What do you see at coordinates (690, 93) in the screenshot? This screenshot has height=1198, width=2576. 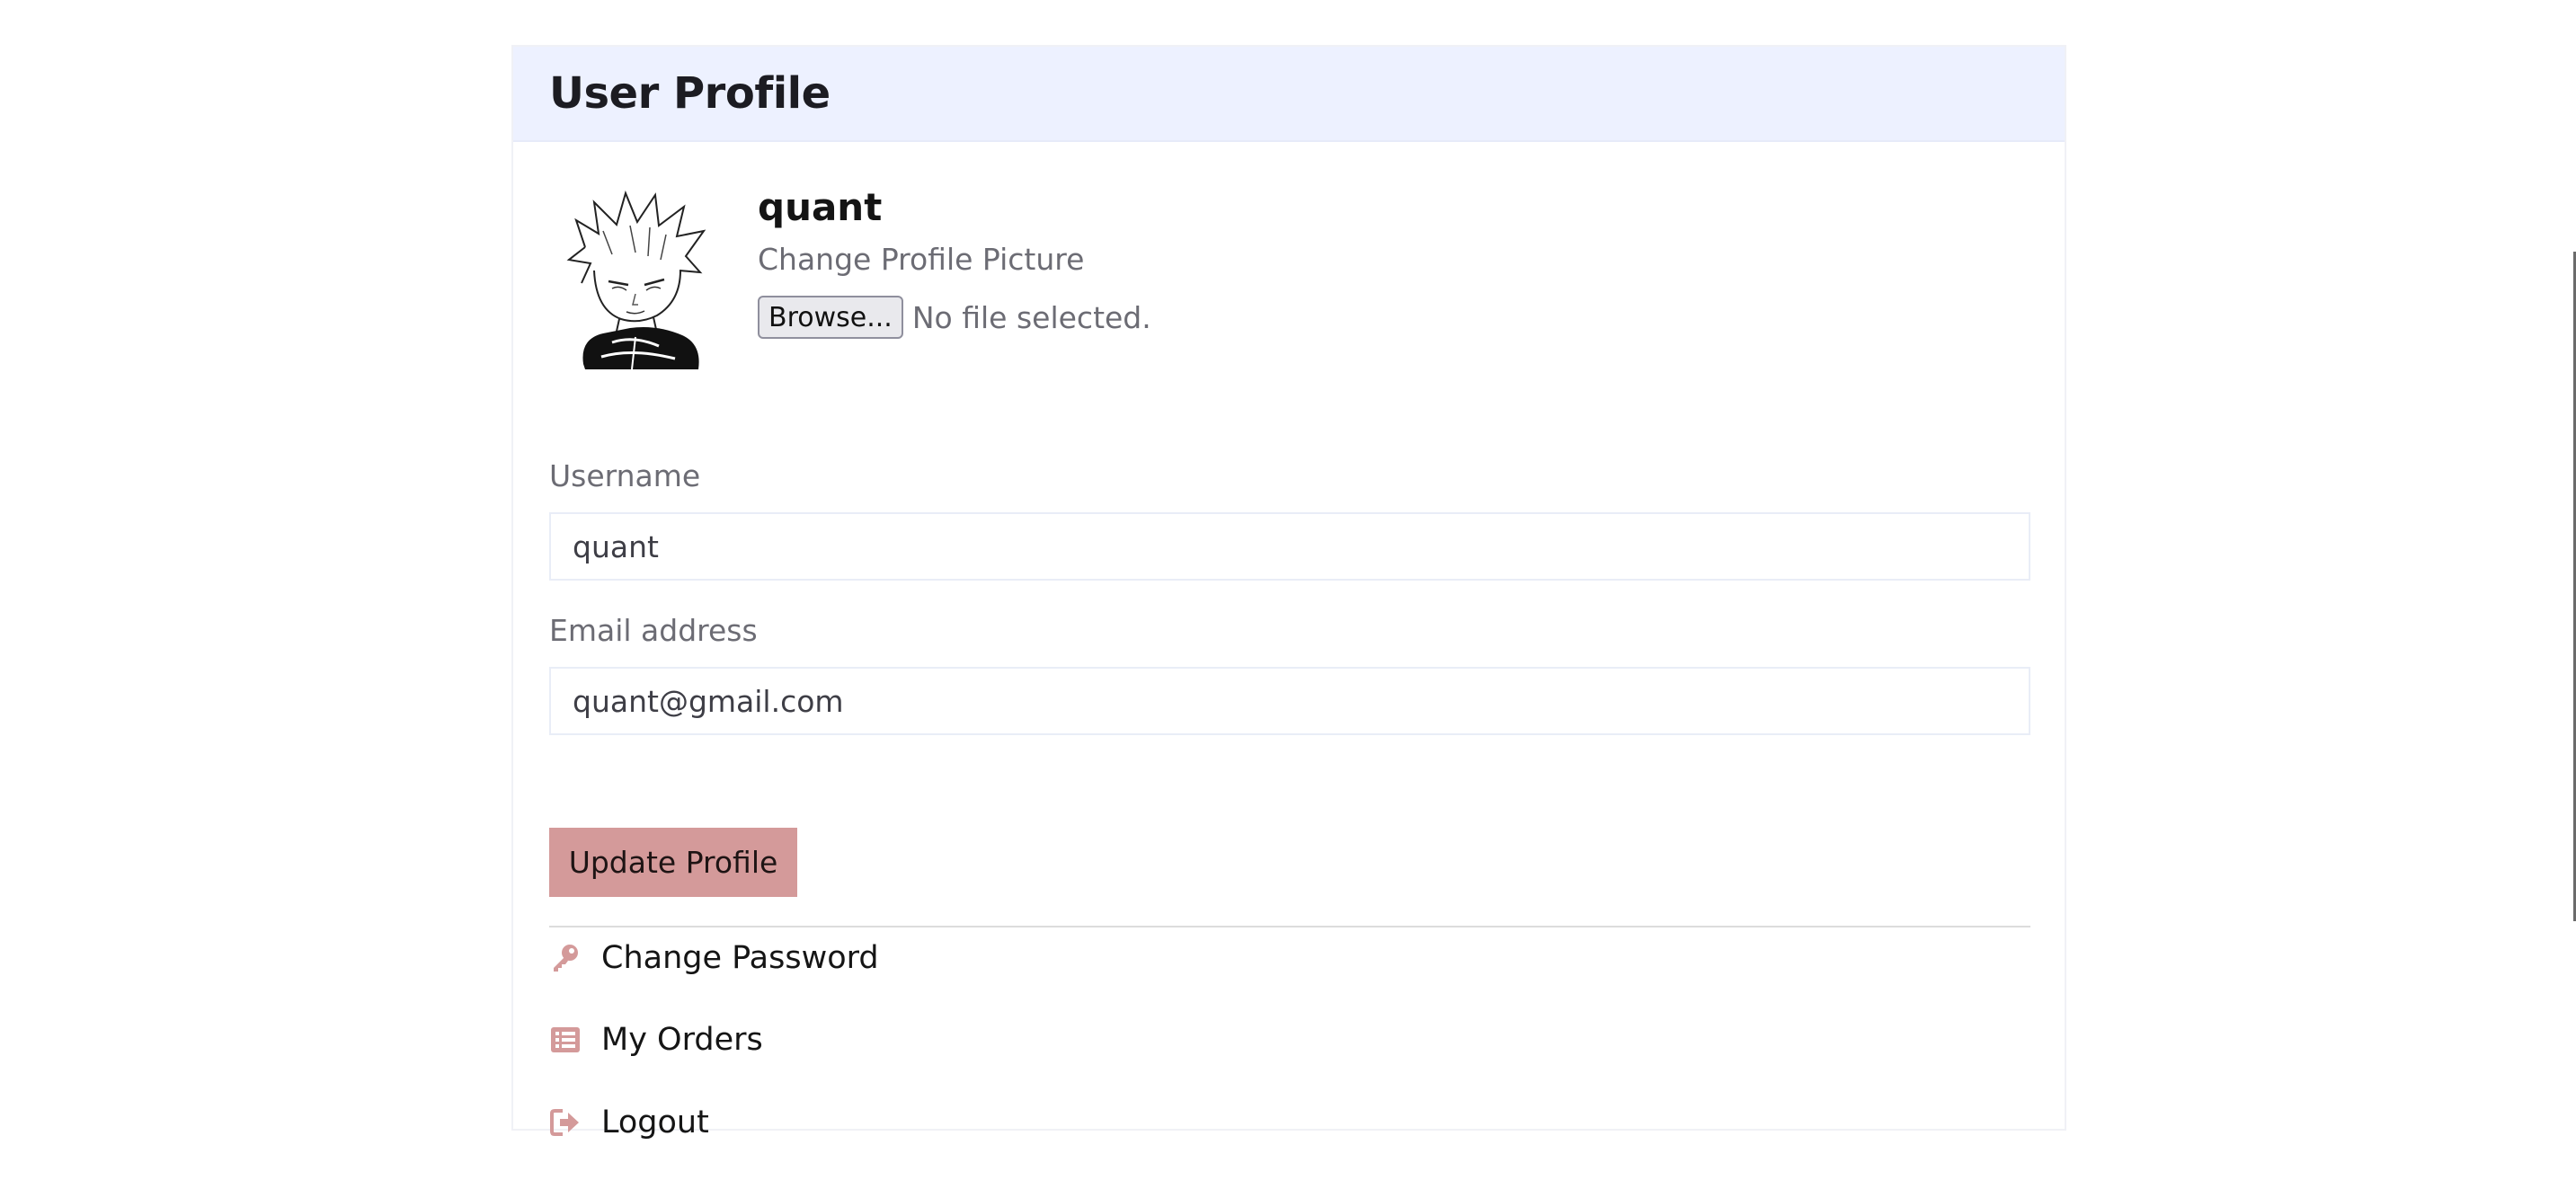 I see `page-title: User Profile` at bounding box center [690, 93].